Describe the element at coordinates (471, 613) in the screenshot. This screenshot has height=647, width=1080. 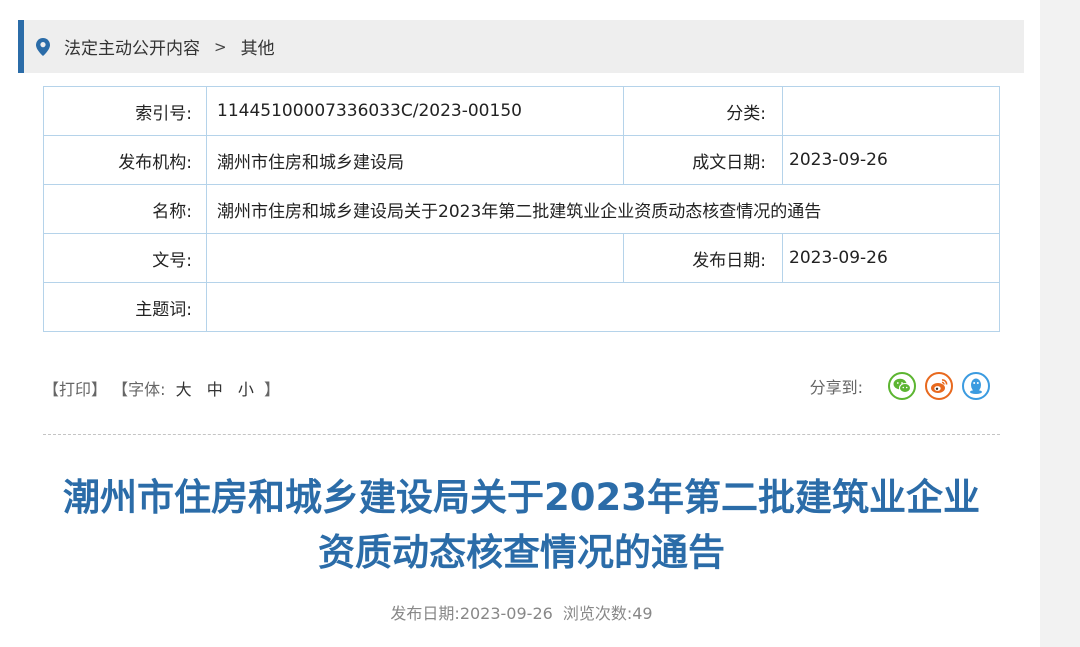
I see `publish-date-info: 发布日期:2023-09-26` at that location.